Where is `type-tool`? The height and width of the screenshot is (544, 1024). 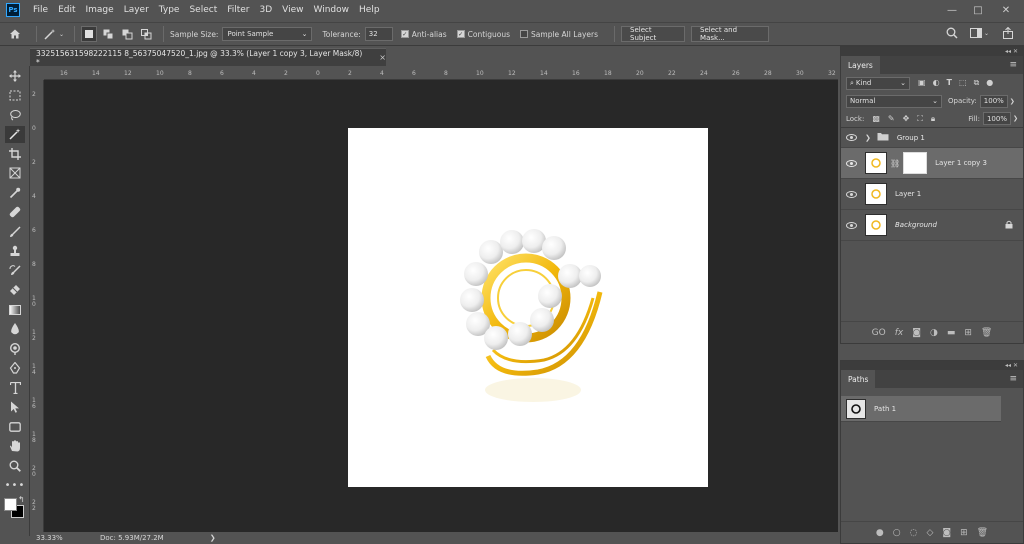
type-tool is located at coordinates (15, 388).